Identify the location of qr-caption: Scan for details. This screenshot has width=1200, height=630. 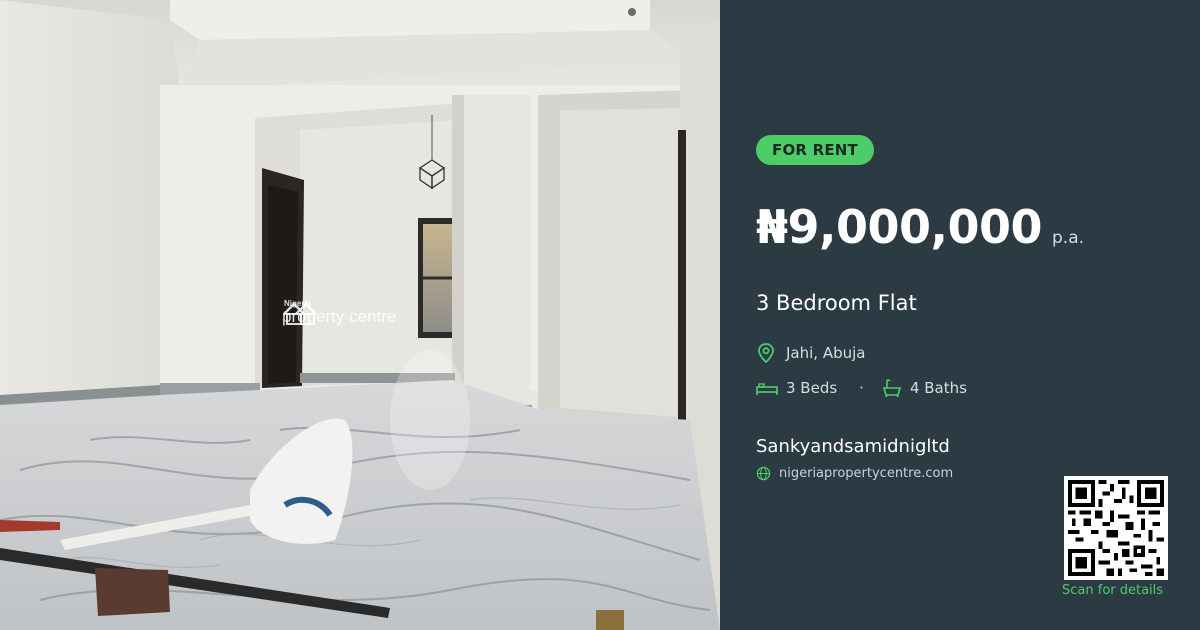
(1113, 590).